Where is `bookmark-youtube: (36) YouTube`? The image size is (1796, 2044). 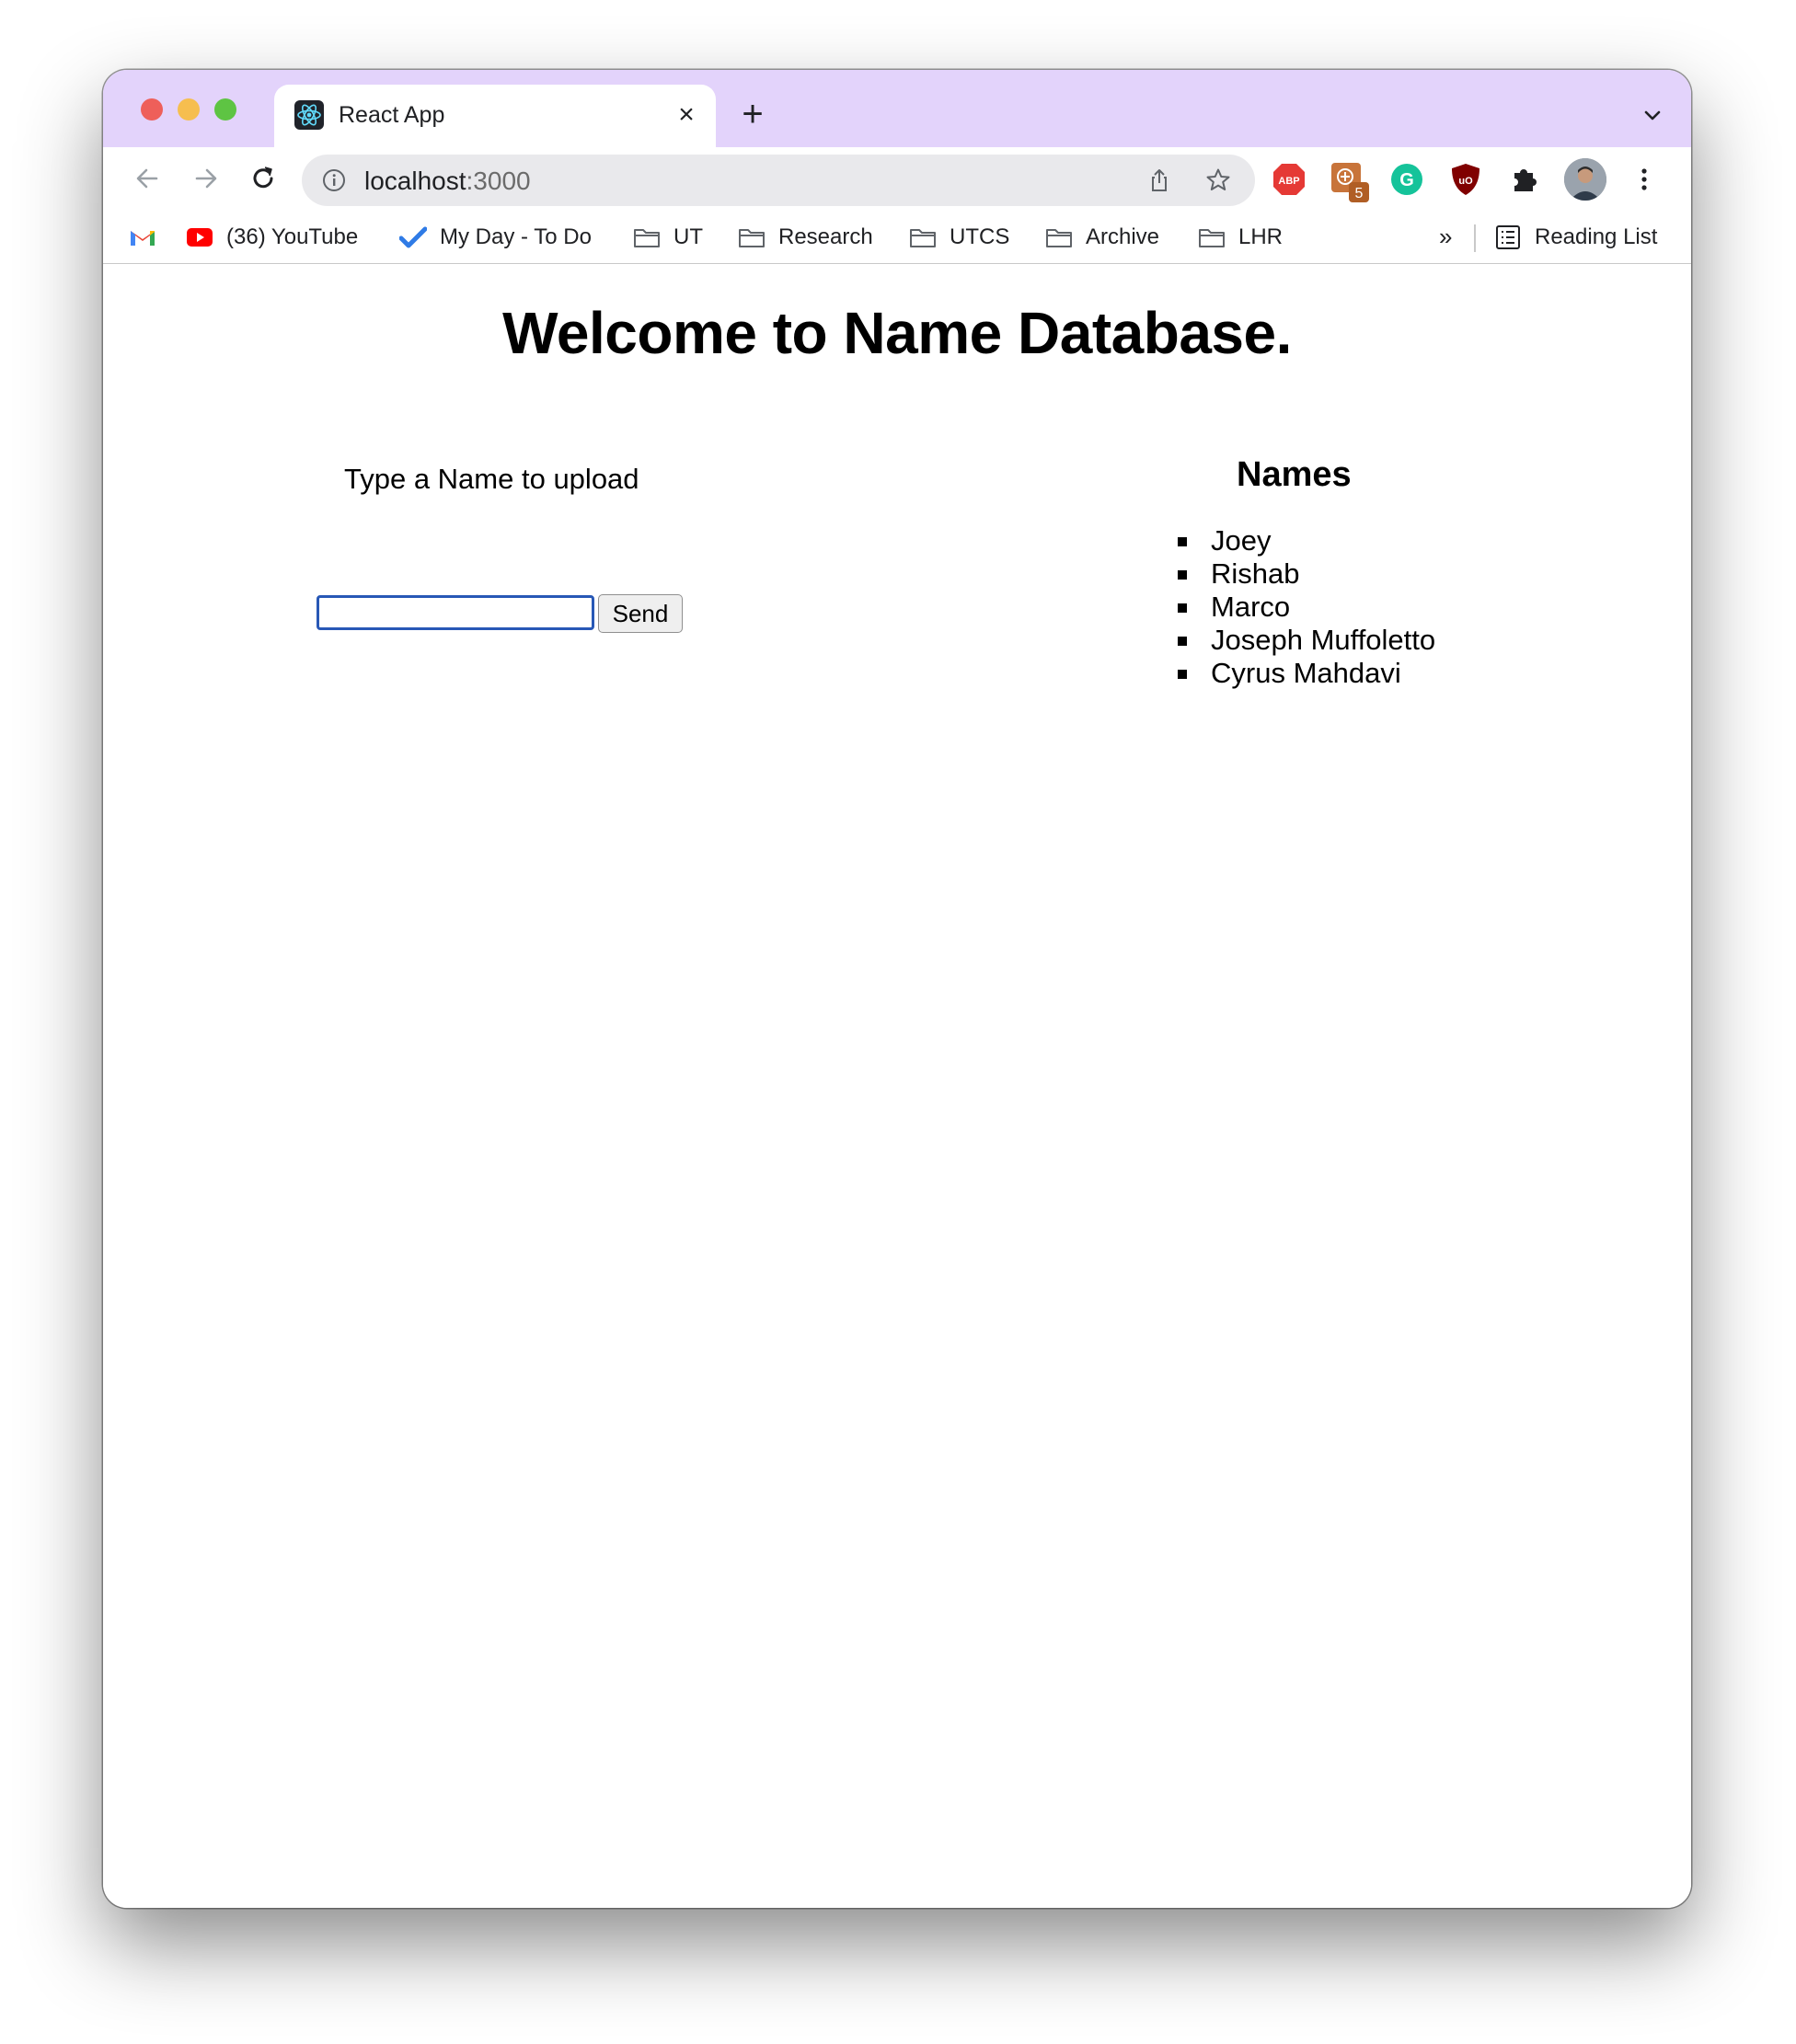 bookmark-youtube: (36) YouTube is located at coordinates (272, 238).